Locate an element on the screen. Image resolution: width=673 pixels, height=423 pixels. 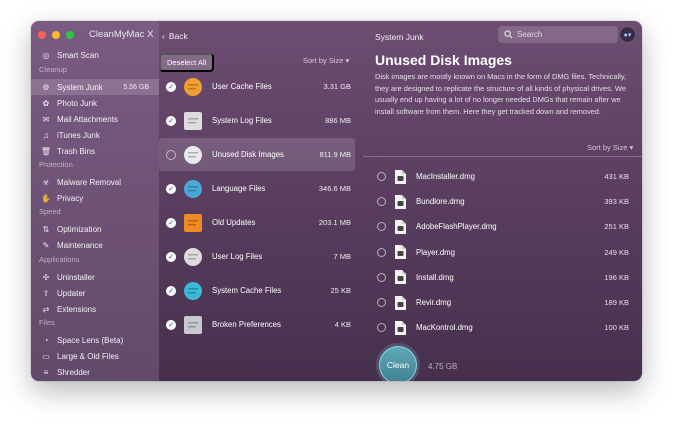
zoom-window-button is located at coordinates (70, 35).